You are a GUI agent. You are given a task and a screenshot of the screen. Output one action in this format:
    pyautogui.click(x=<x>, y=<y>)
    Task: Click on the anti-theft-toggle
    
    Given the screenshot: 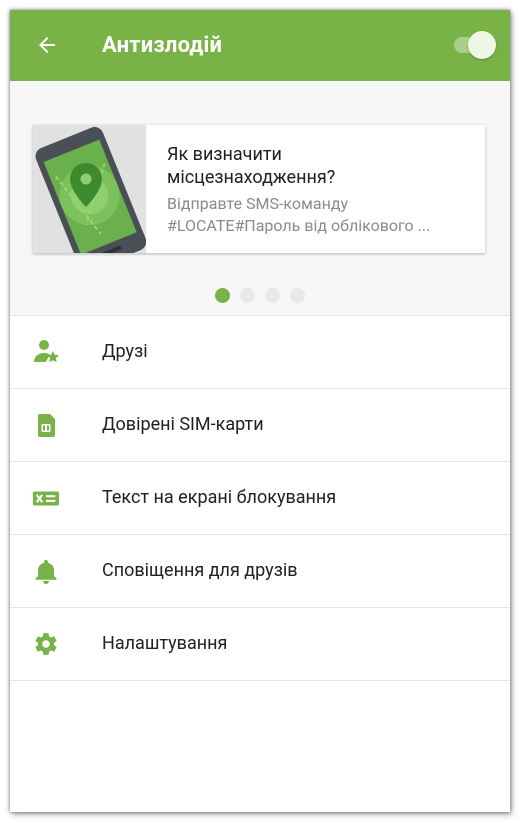 What is the action you would take?
    pyautogui.click(x=474, y=45)
    